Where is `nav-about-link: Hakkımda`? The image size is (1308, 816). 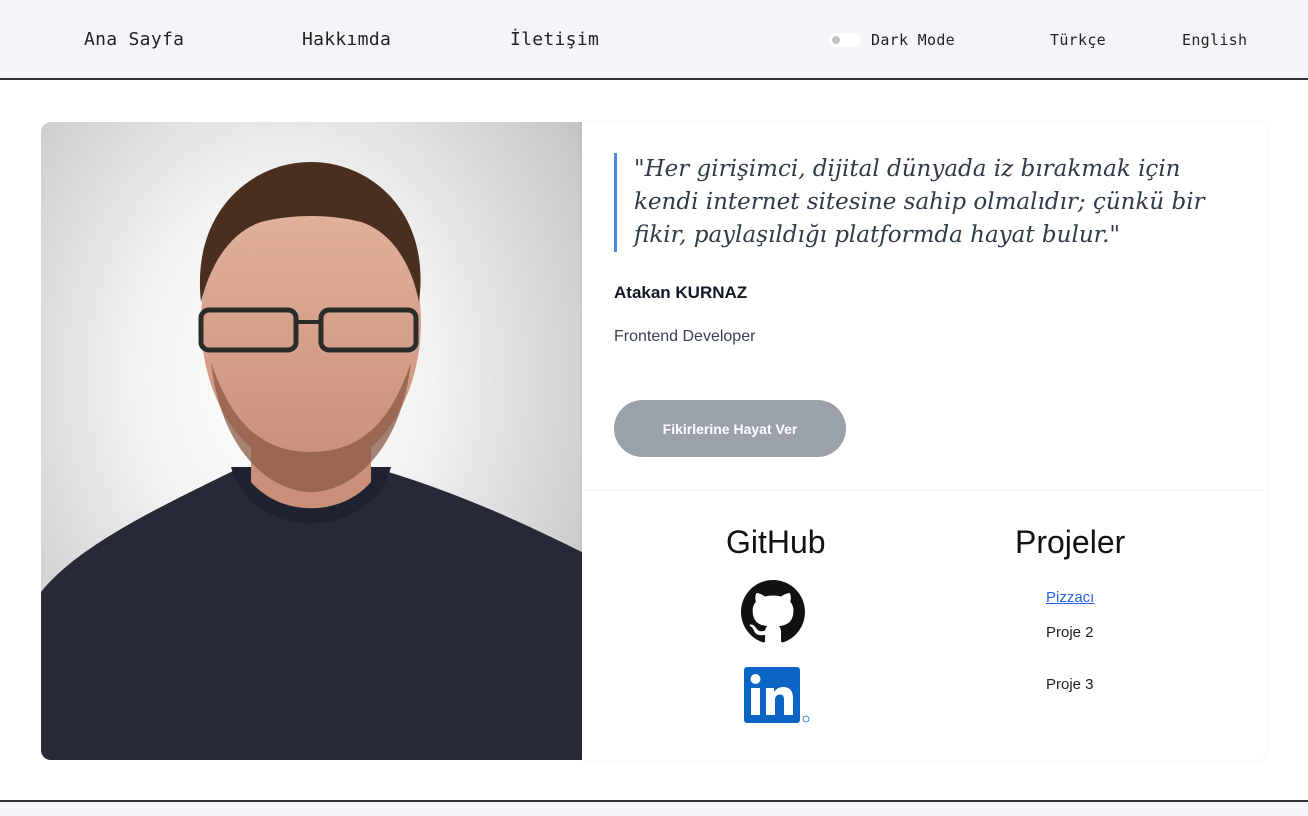
nav-about-link: Hakkımda is located at coordinates (346, 39).